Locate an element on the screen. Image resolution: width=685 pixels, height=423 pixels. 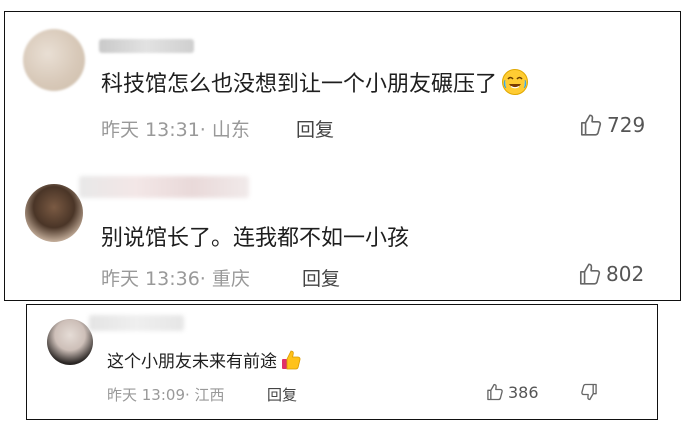
comment-text: 别说馆长了。连我都不如一小孩 is located at coordinates (255, 238).